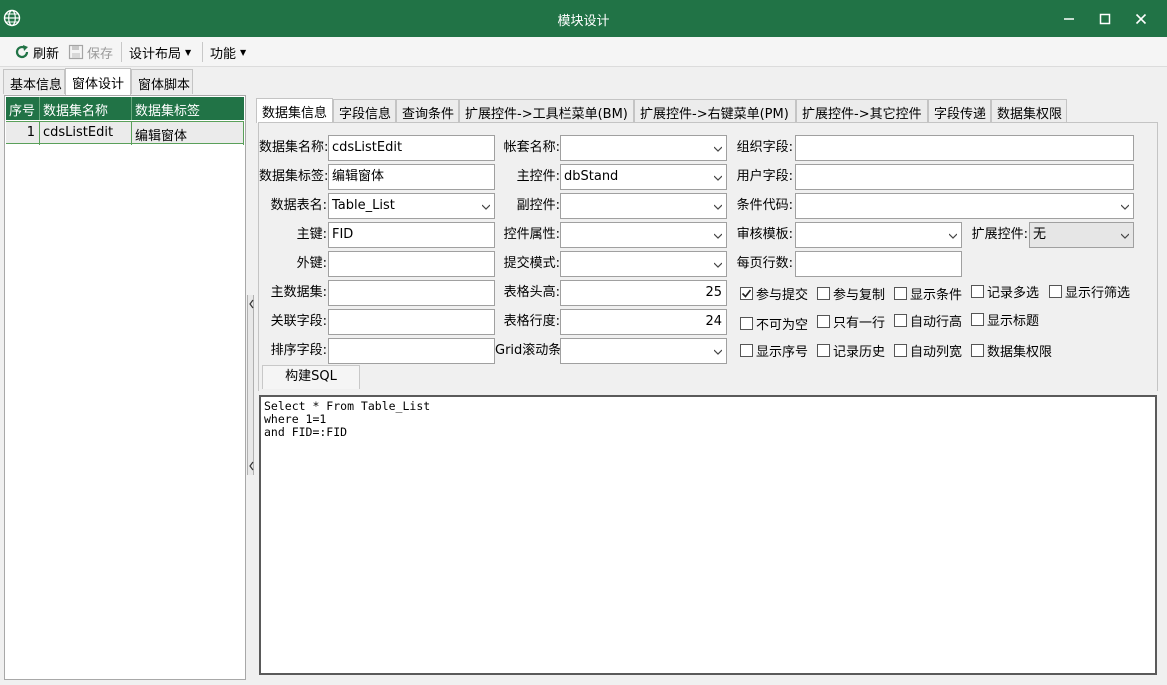 Image resolution: width=1167 pixels, height=685 pixels. I want to click on checkbox-label: 自动列宽, so click(936, 352).